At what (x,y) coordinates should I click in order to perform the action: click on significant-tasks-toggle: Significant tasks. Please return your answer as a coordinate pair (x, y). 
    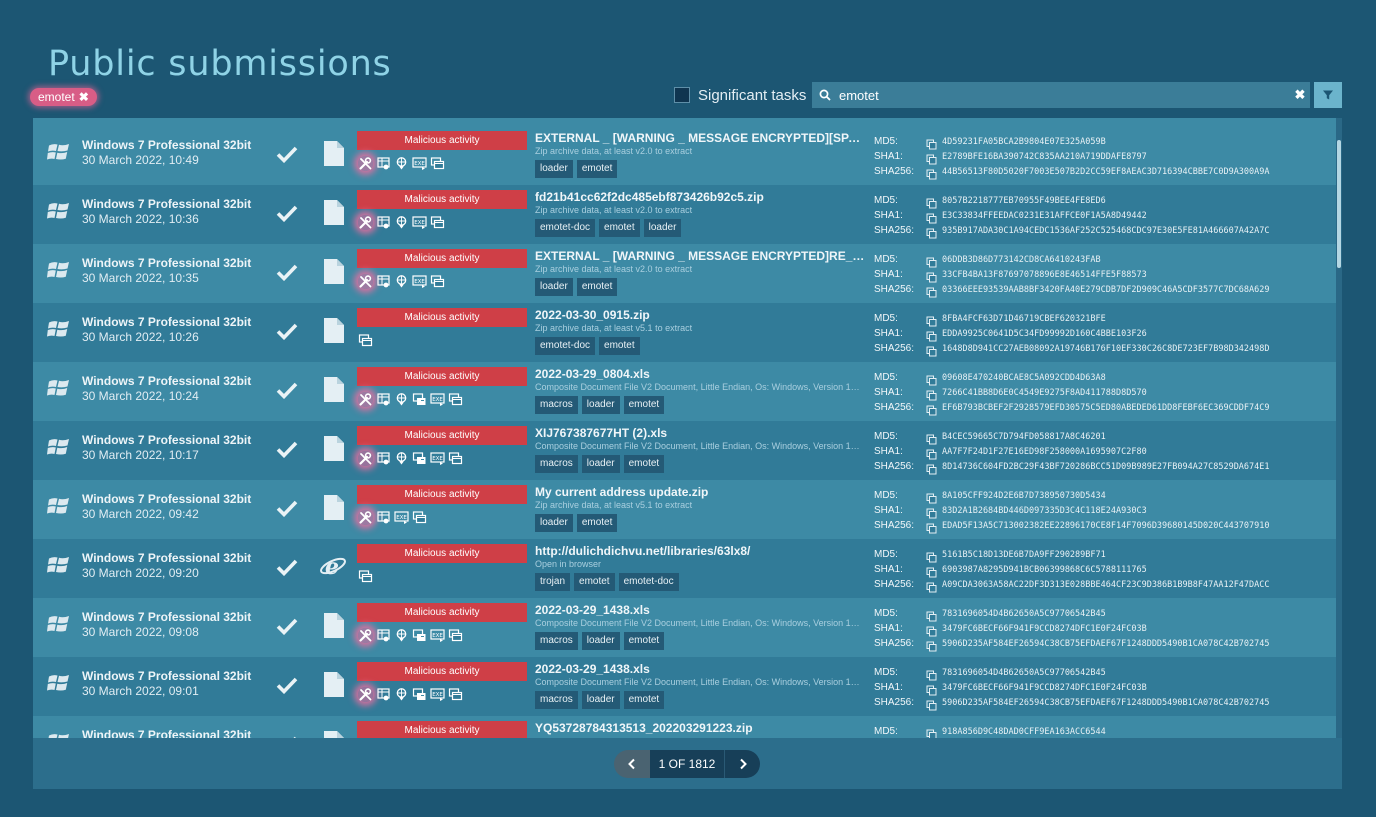
    Looking at the image, I should click on (740, 95).